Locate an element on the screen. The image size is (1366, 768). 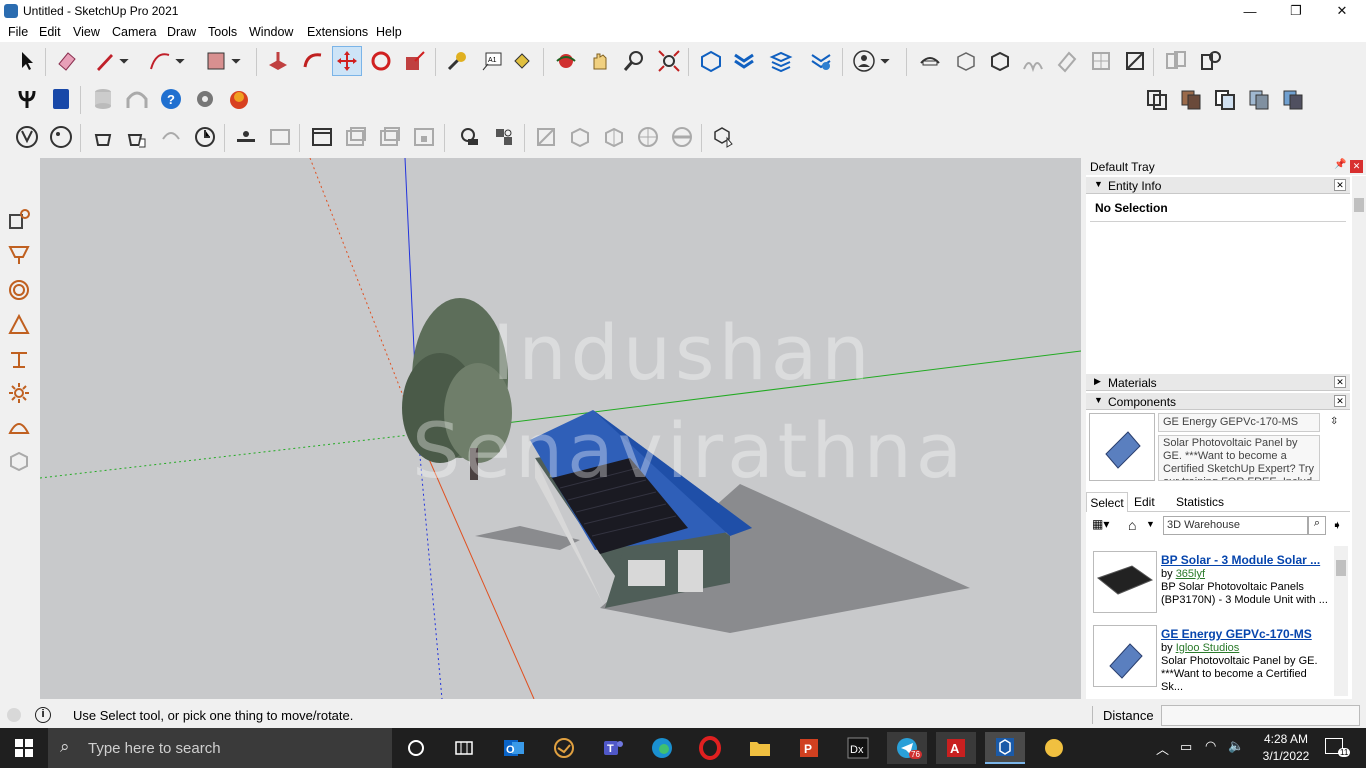
edge-icon is located at coordinates (662, 748).